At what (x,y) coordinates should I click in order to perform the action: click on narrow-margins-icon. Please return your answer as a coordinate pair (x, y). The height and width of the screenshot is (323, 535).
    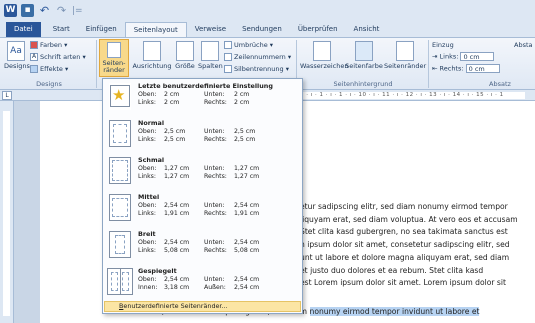
    Looking at the image, I should click on (120, 170).